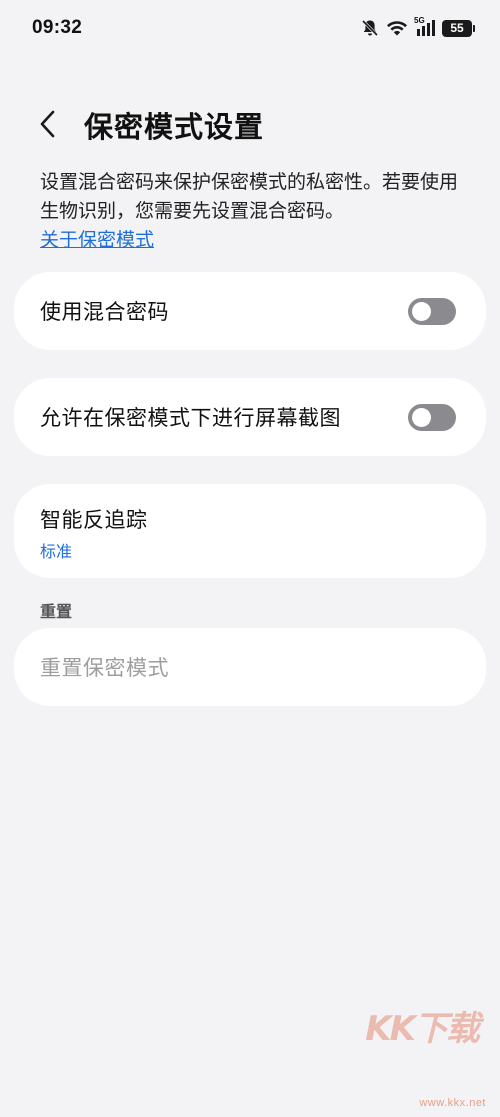 This screenshot has width=500, height=1117. I want to click on smart-anti-tracking-card: 智能反追踪 标准, so click(250, 531).